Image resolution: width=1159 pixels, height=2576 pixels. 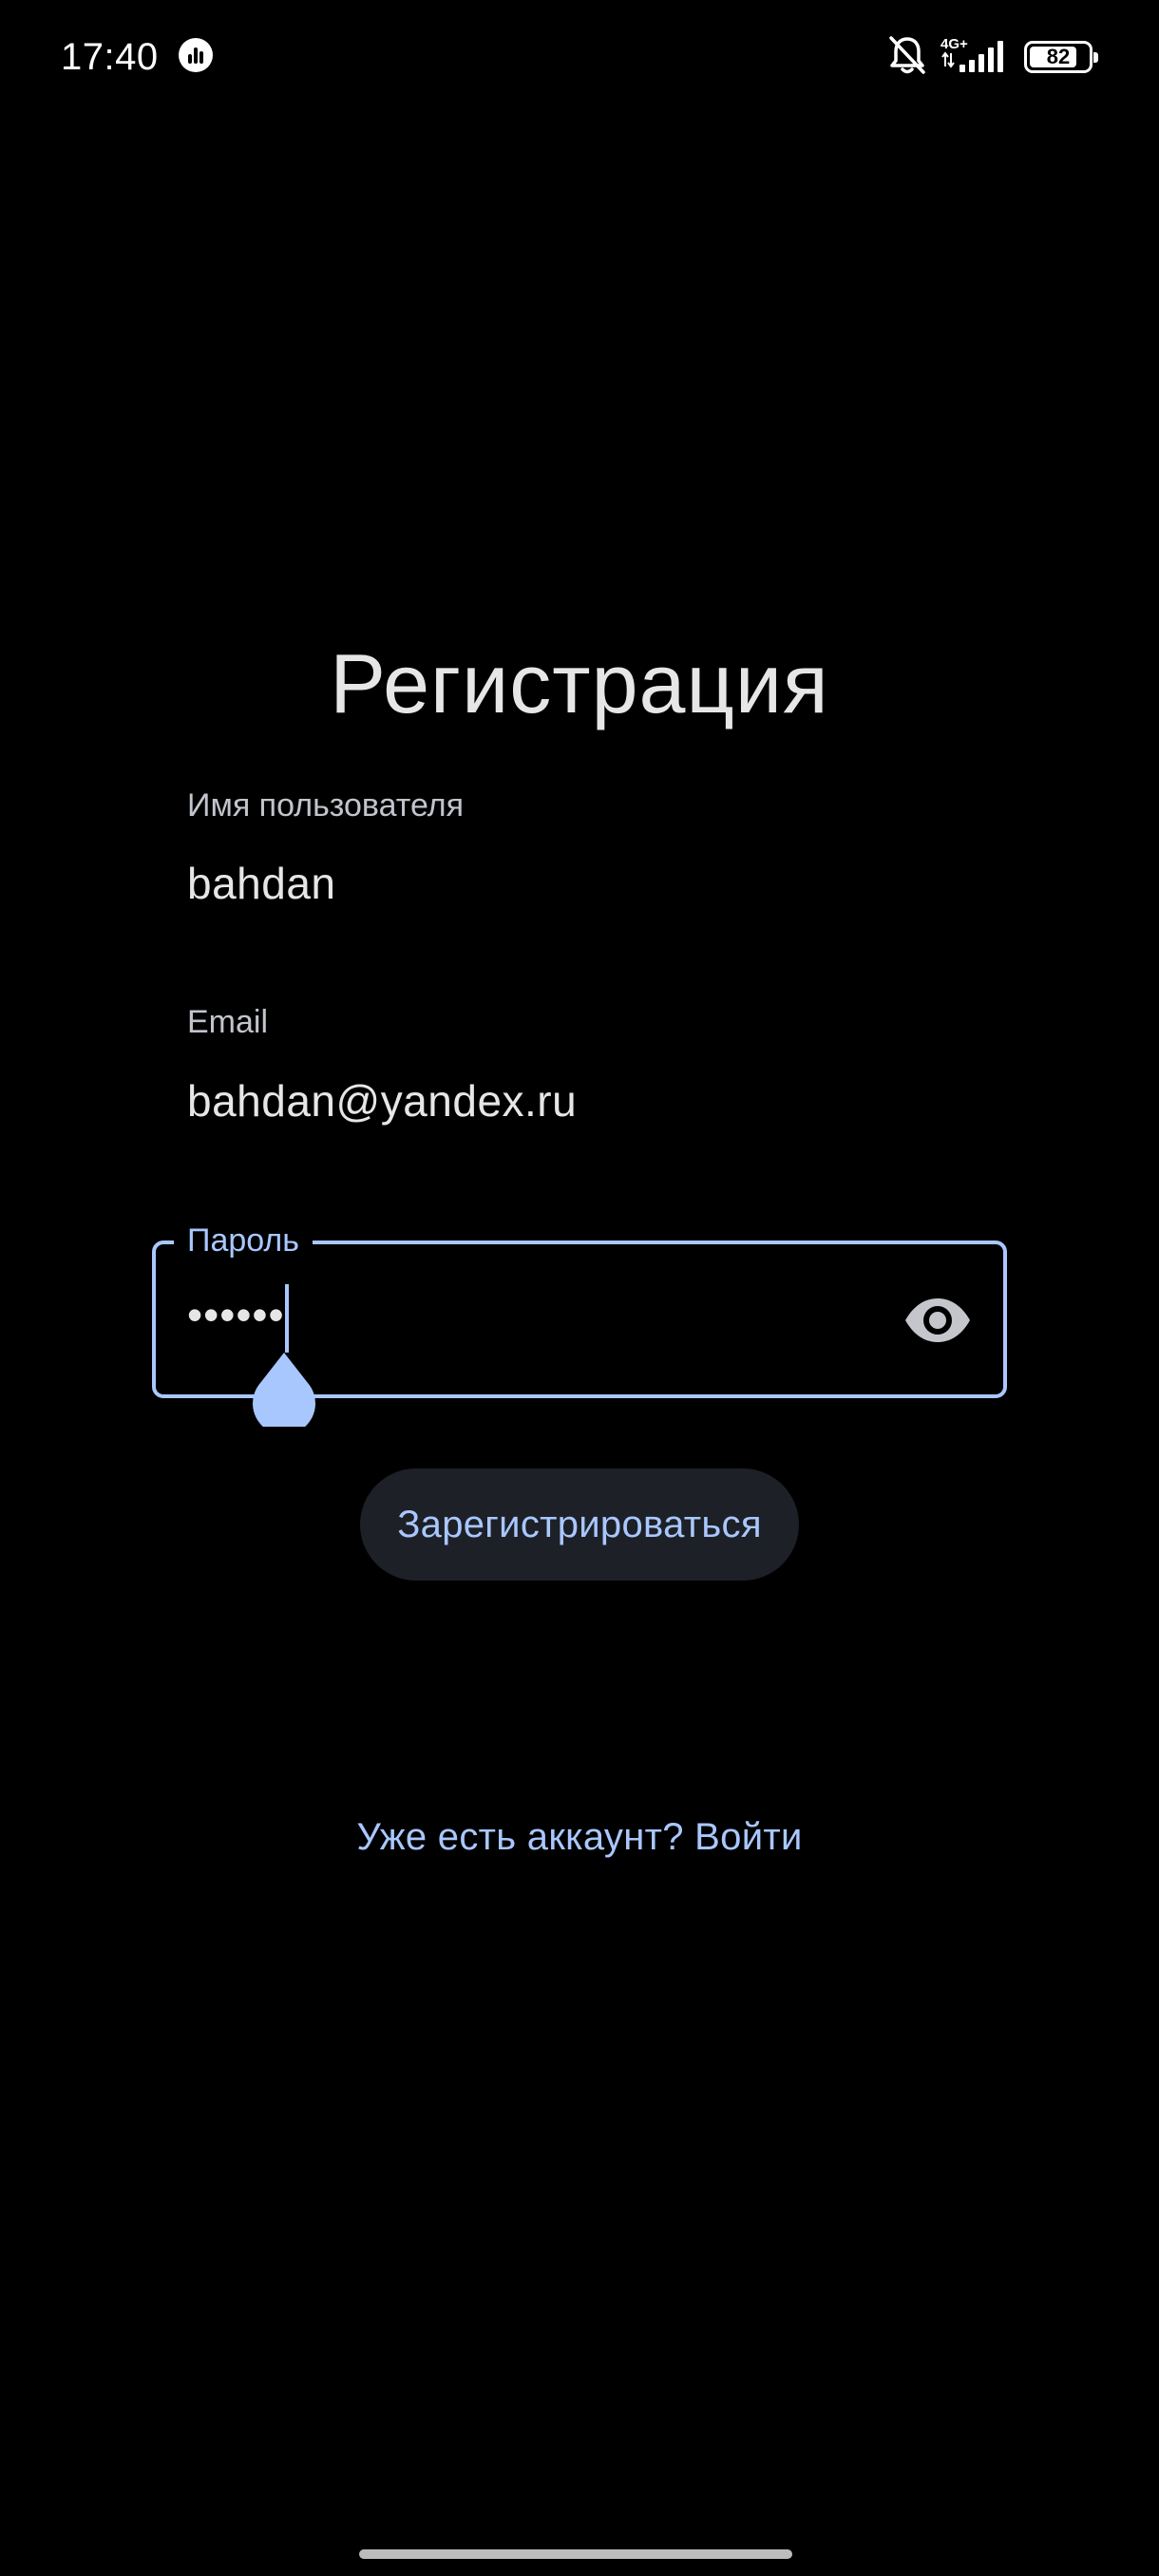 What do you see at coordinates (382, 1100) in the screenshot?
I see `email-input: bahdan@yandex.ru` at bounding box center [382, 1100].